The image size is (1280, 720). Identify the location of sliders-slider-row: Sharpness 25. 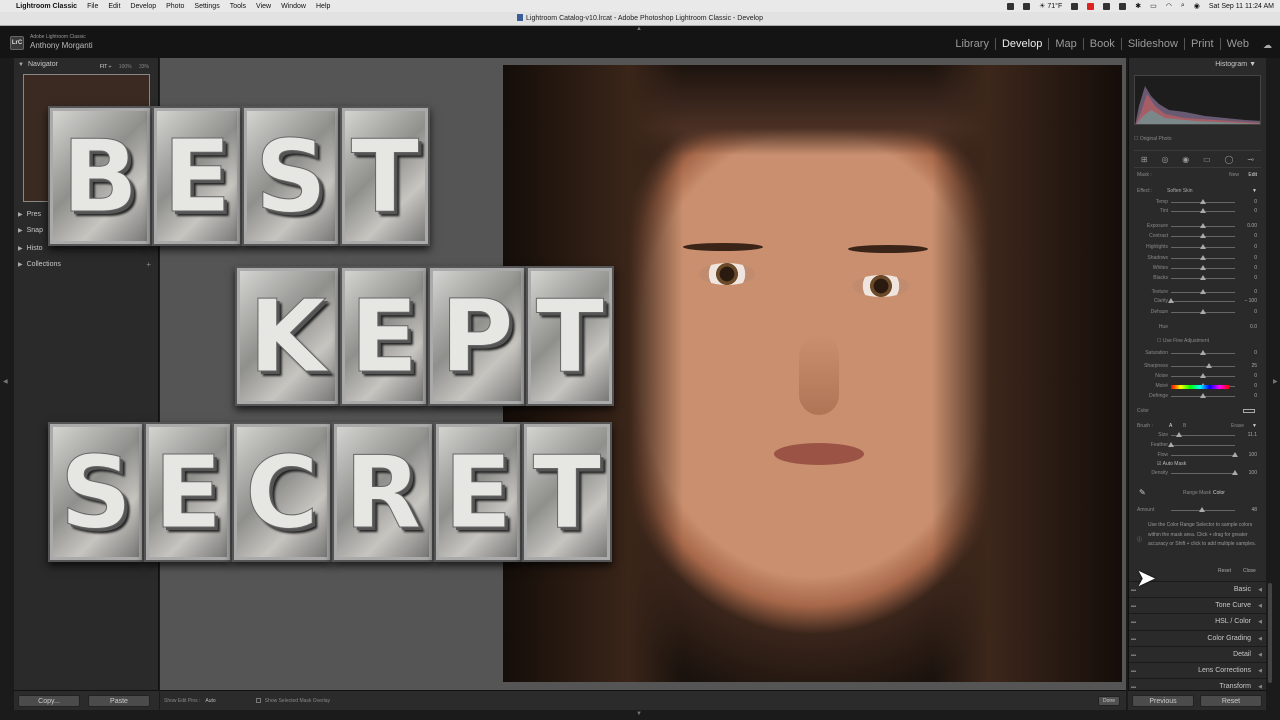
(1199, 366).